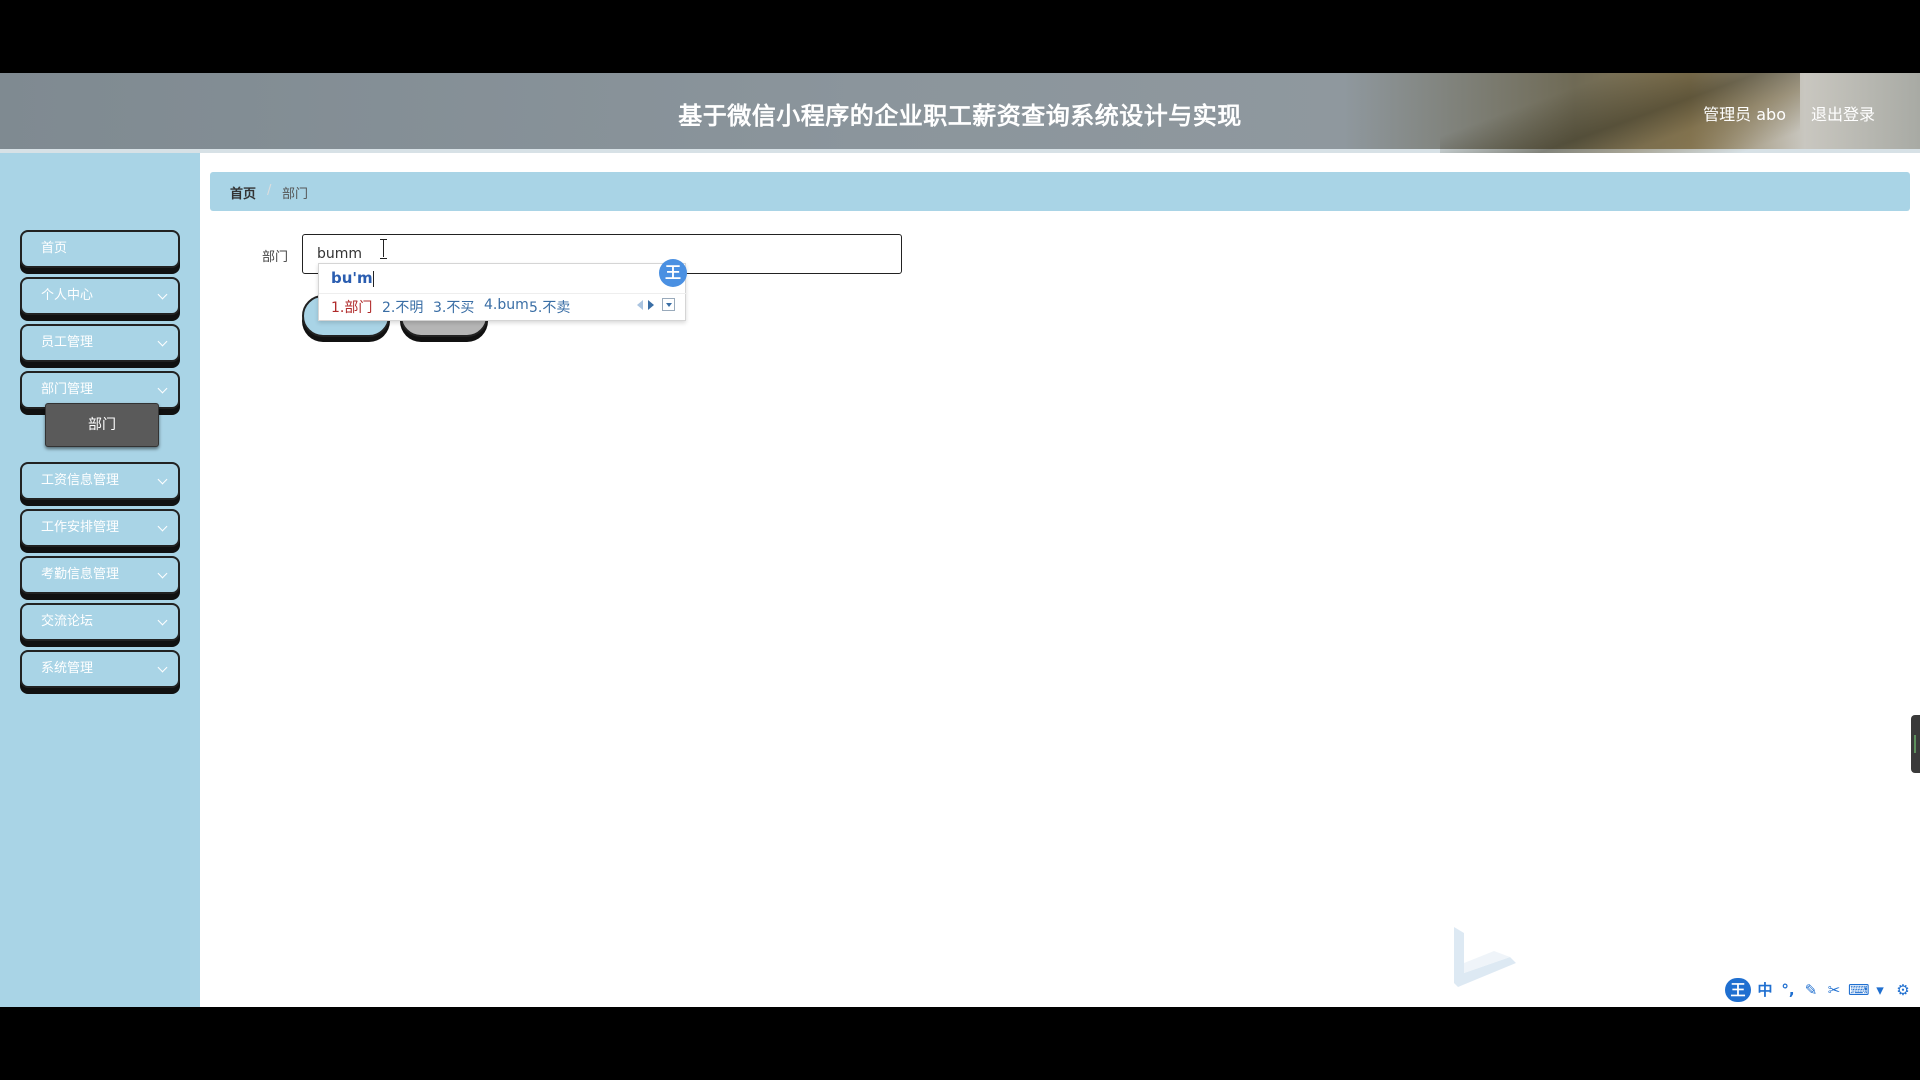 The height and width of the screenshot is (1080, 1920). What do you see at coordinates (1811, 990) in the screenshot?
I see `pen-icon: ✎` at bounding box center [1811, 990].